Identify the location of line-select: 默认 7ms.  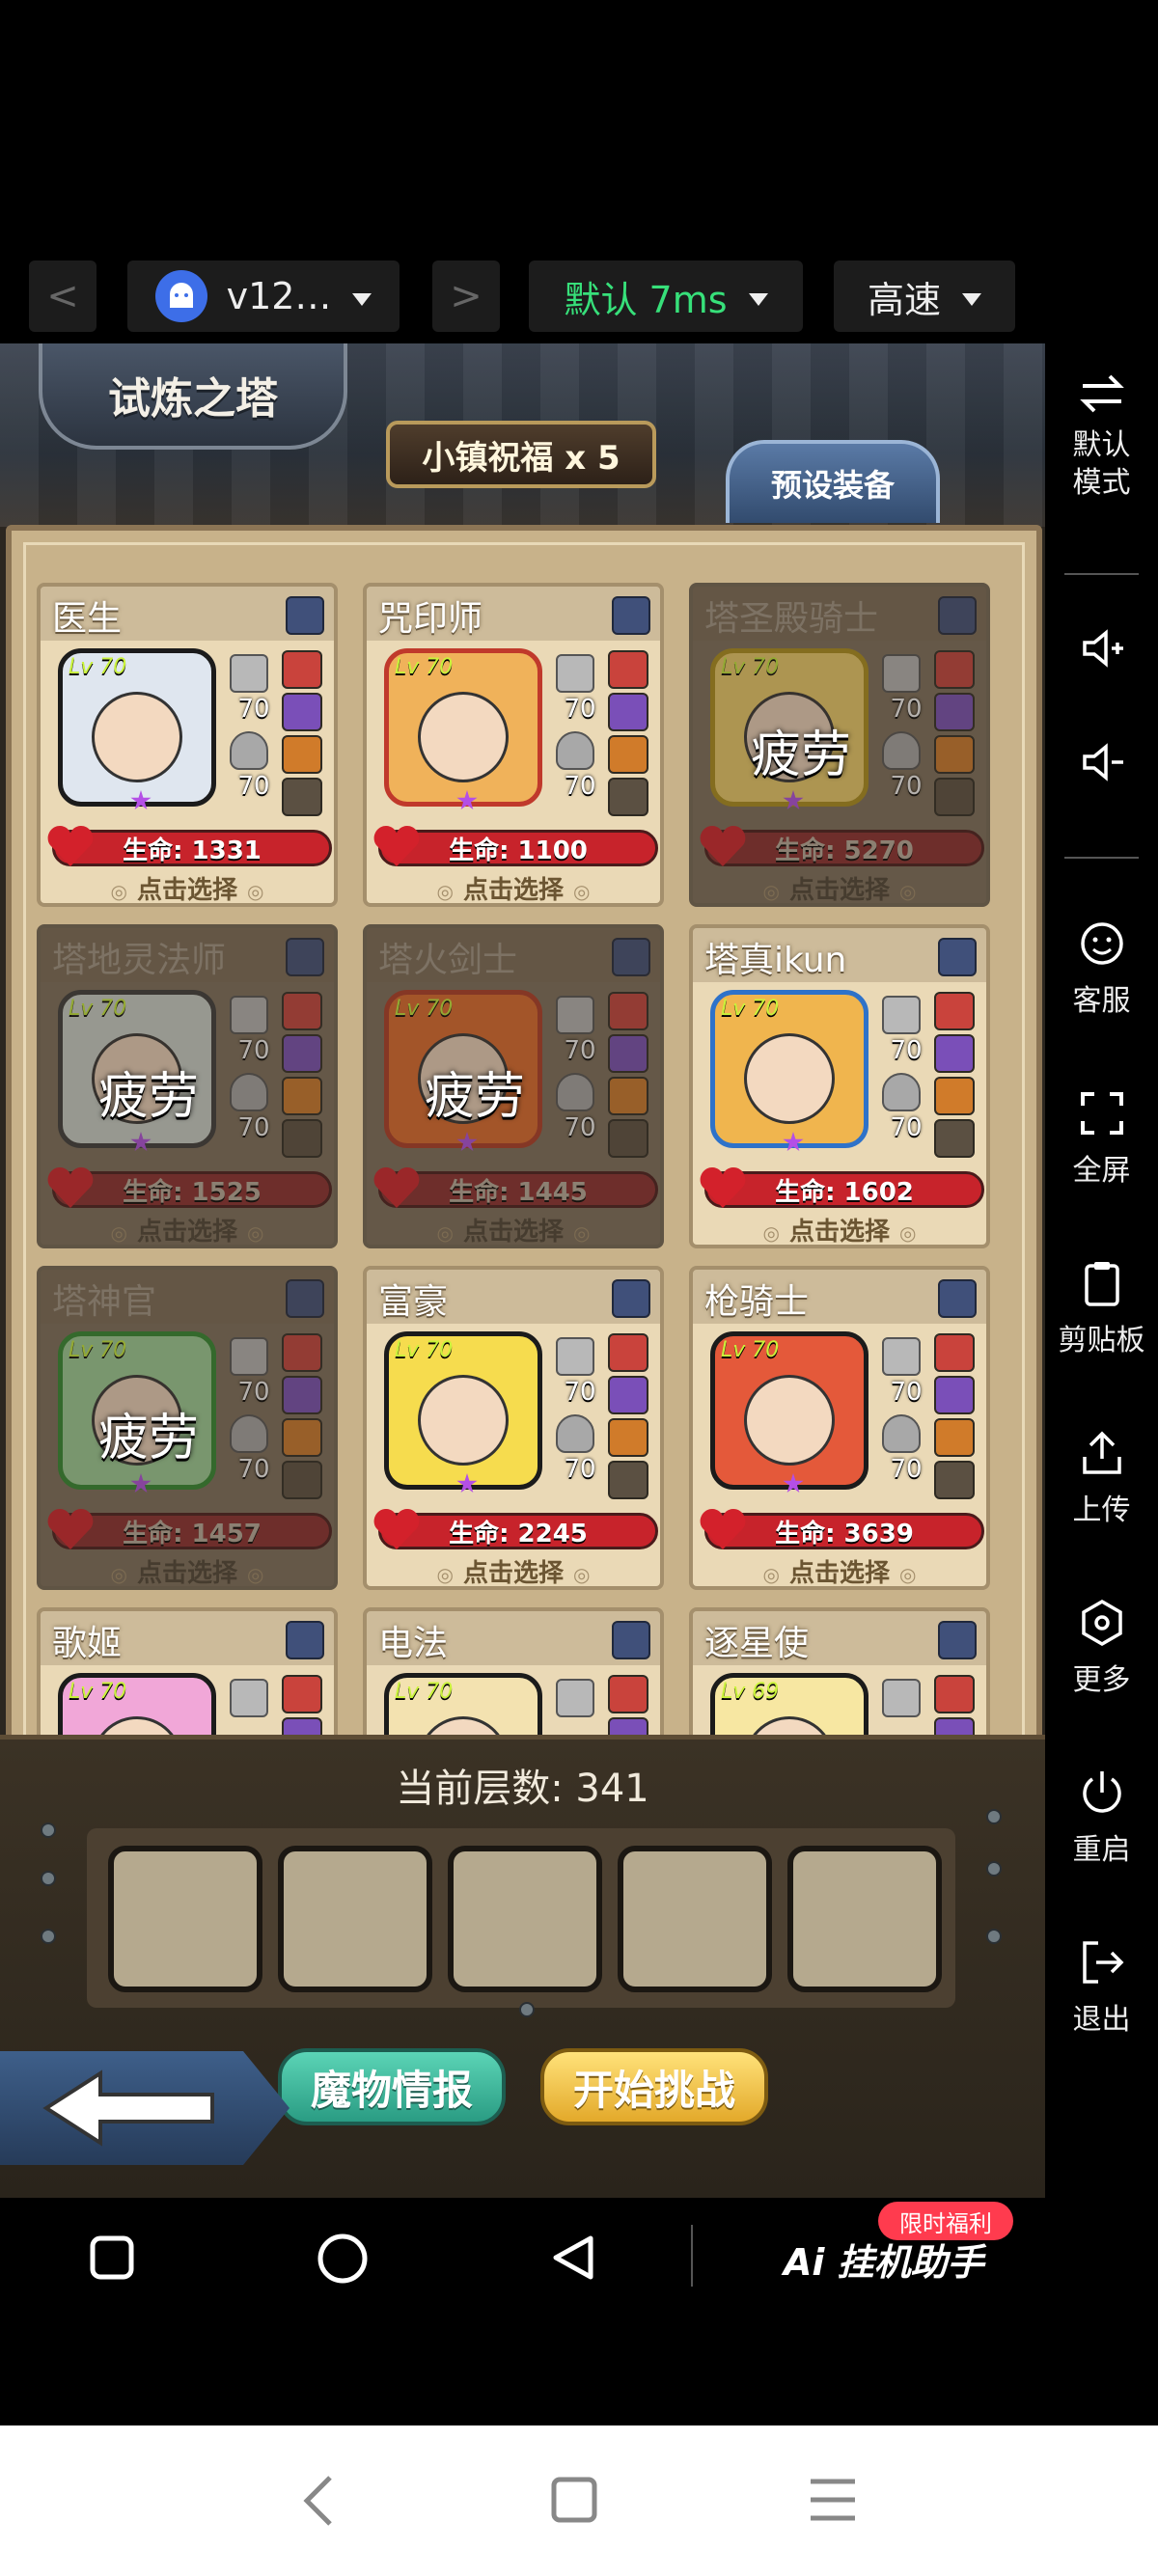
(666, 296).